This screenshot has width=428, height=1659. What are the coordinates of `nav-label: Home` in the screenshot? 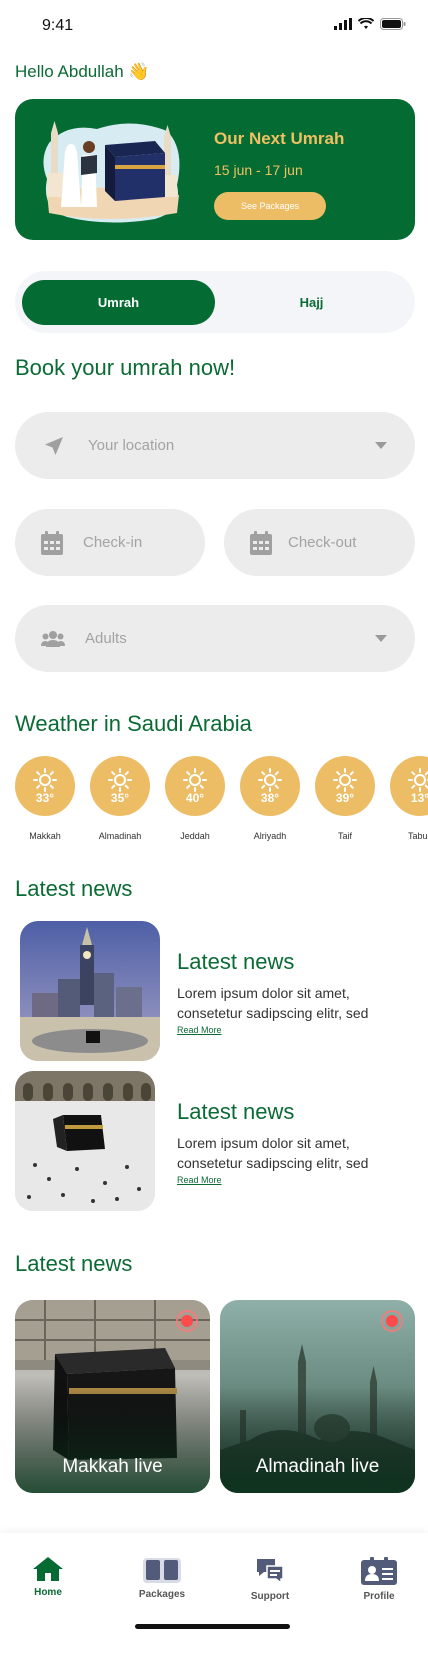 It's located at (48, 1592).